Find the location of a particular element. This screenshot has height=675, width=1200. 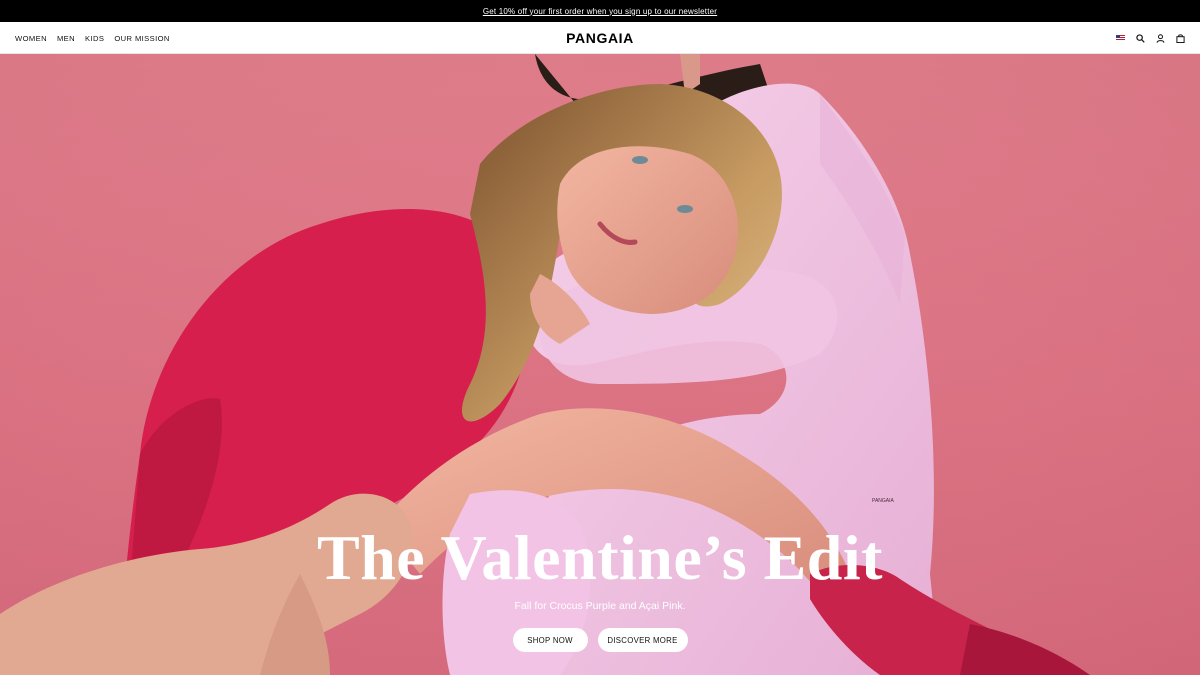

search-icon is located at coordinates (1140, 38).